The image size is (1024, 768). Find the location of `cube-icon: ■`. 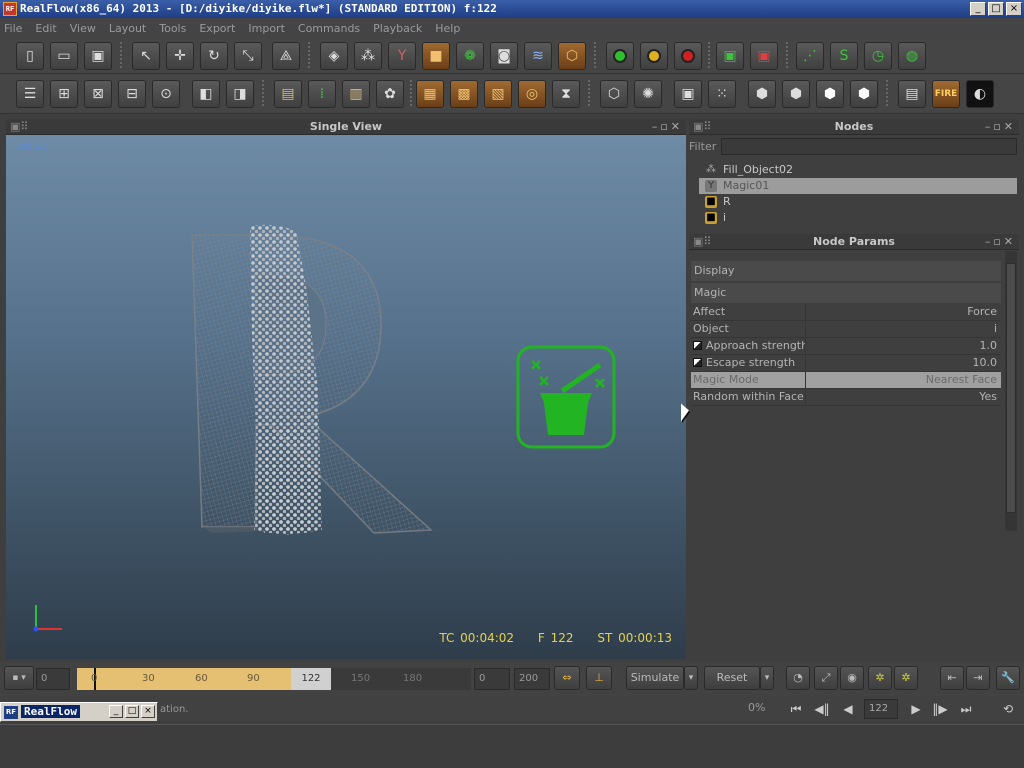

cube-icon: ■ is located at coordinates (436, 56).